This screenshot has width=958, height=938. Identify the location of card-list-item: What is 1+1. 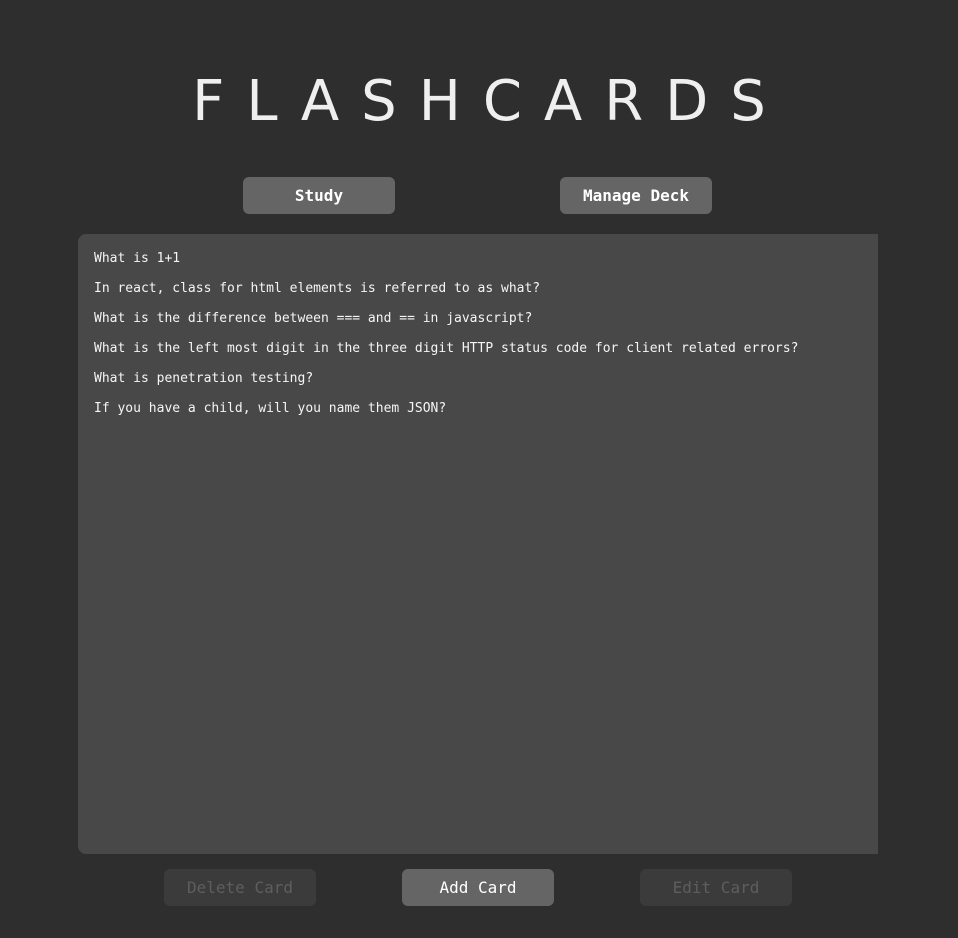
(478, 264).